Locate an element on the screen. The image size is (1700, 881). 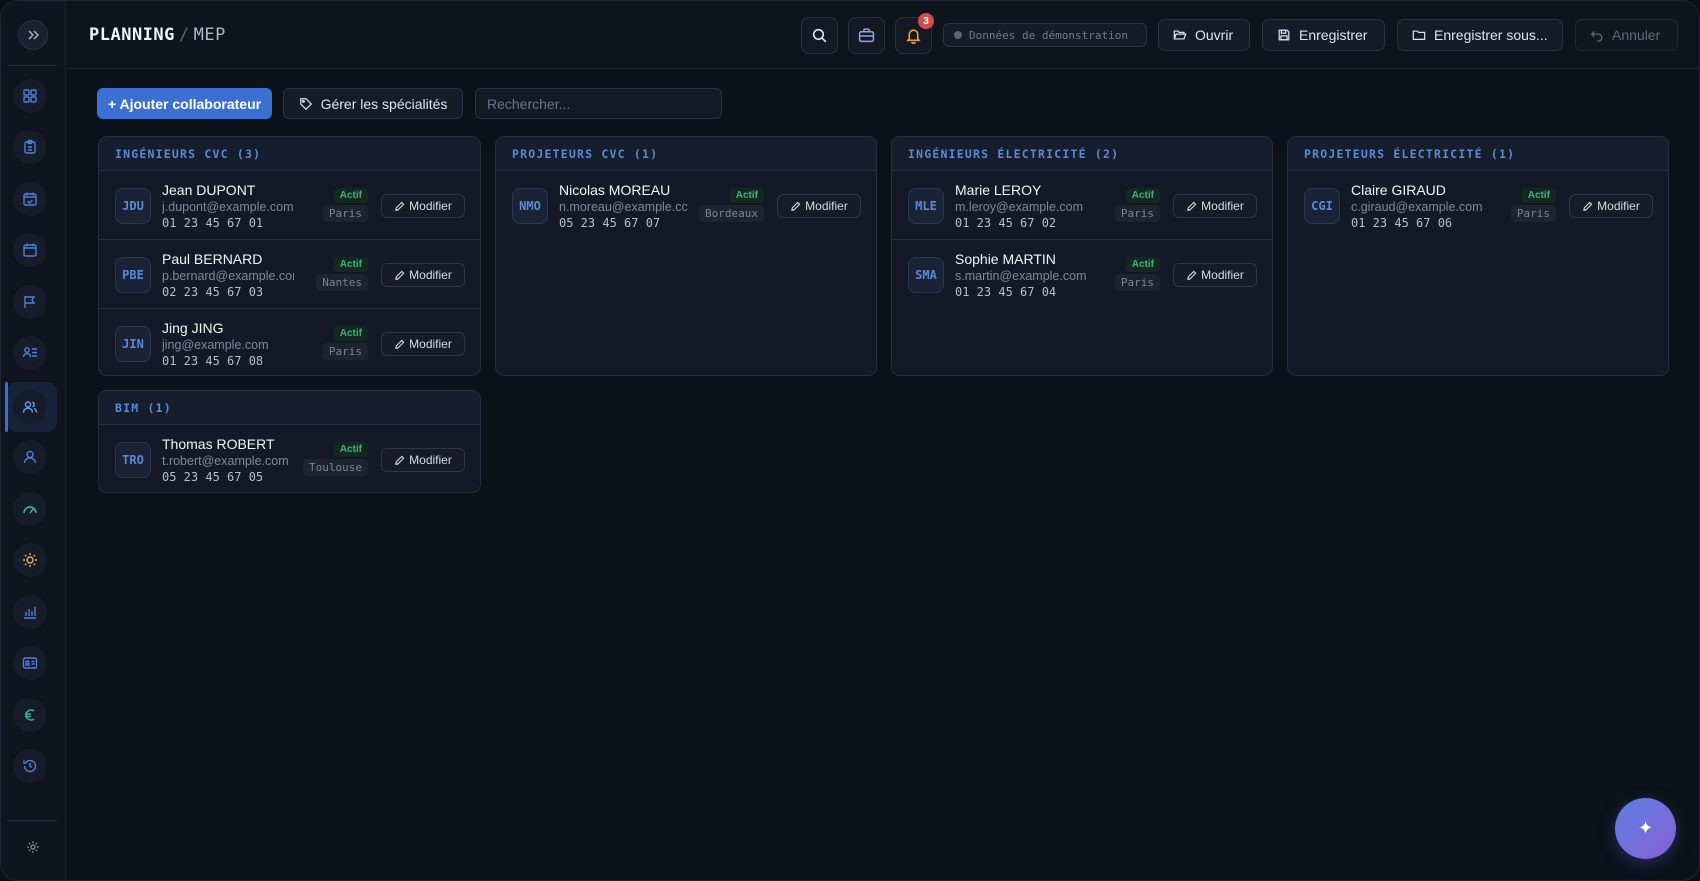
collaborator-email: p.bernard@example.com is located at coordinates (228, 276).